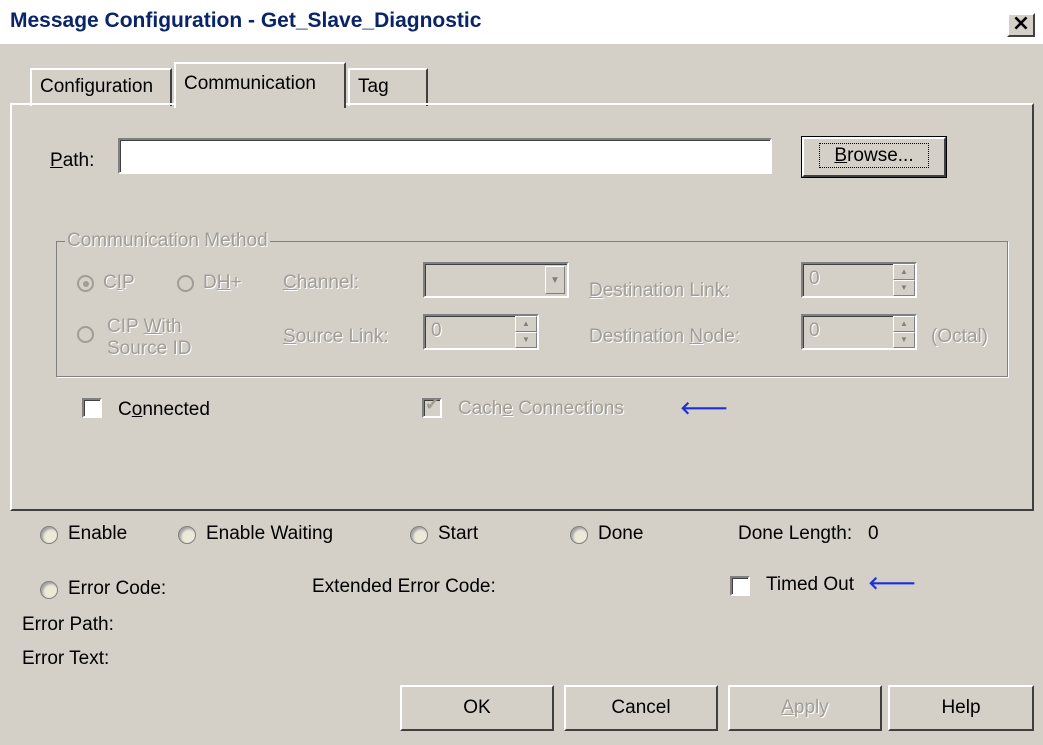  I want to click on dhplus-radio, so click(185, 283).